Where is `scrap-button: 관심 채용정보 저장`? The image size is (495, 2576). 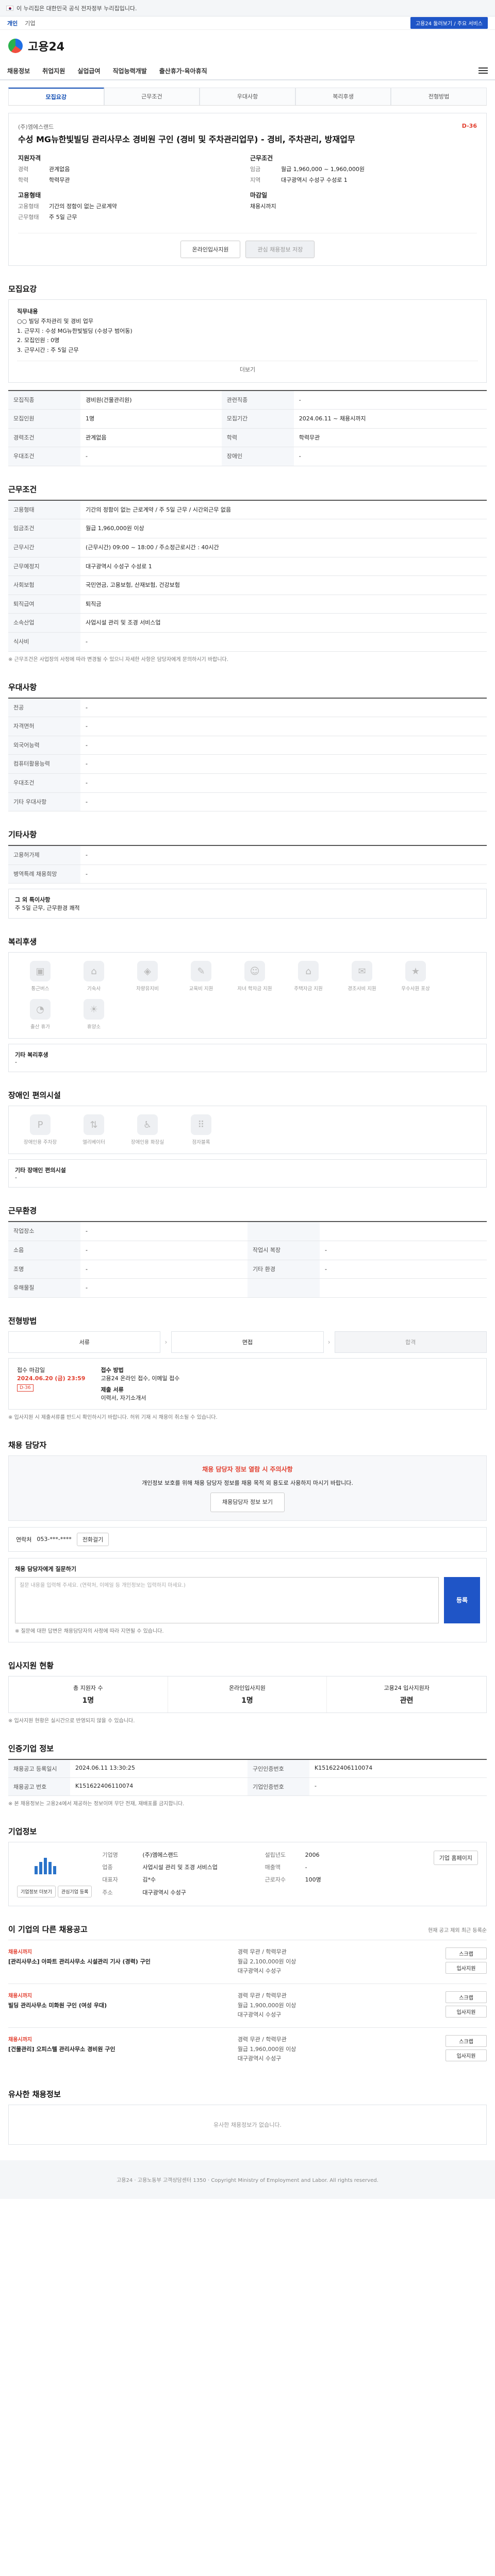 scrap-button: 관심 채용정보 저장 is located at coordinates (280, 250).